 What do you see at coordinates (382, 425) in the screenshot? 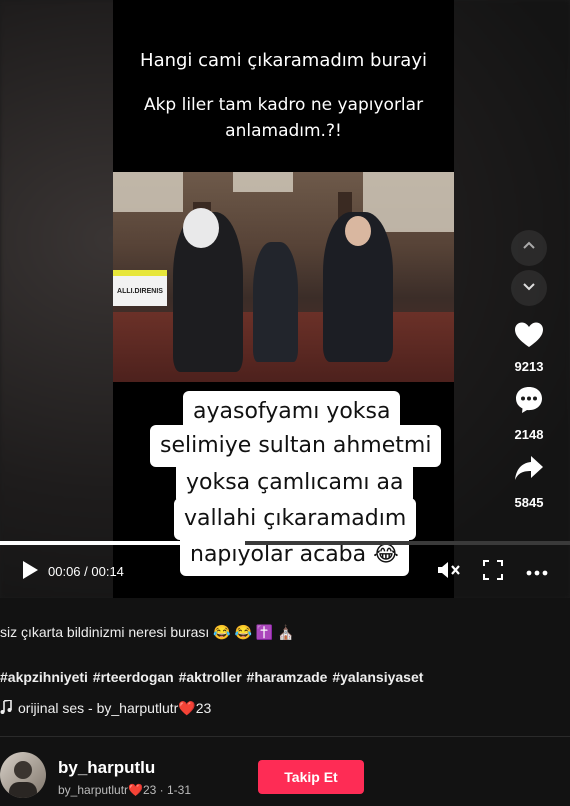
I see `tiktok-watermark: TikTok` at bounding box center [382, 425].